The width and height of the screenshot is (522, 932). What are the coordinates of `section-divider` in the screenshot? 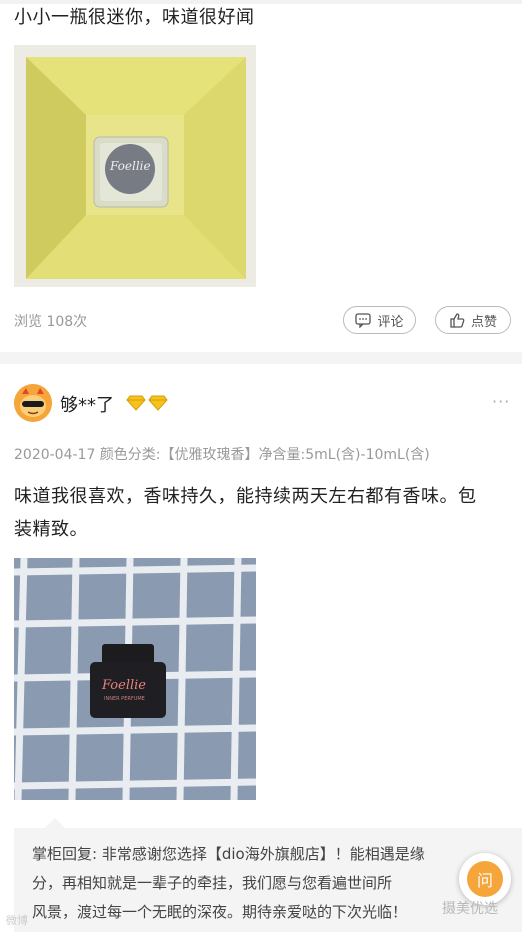 It's located at (261, 358).